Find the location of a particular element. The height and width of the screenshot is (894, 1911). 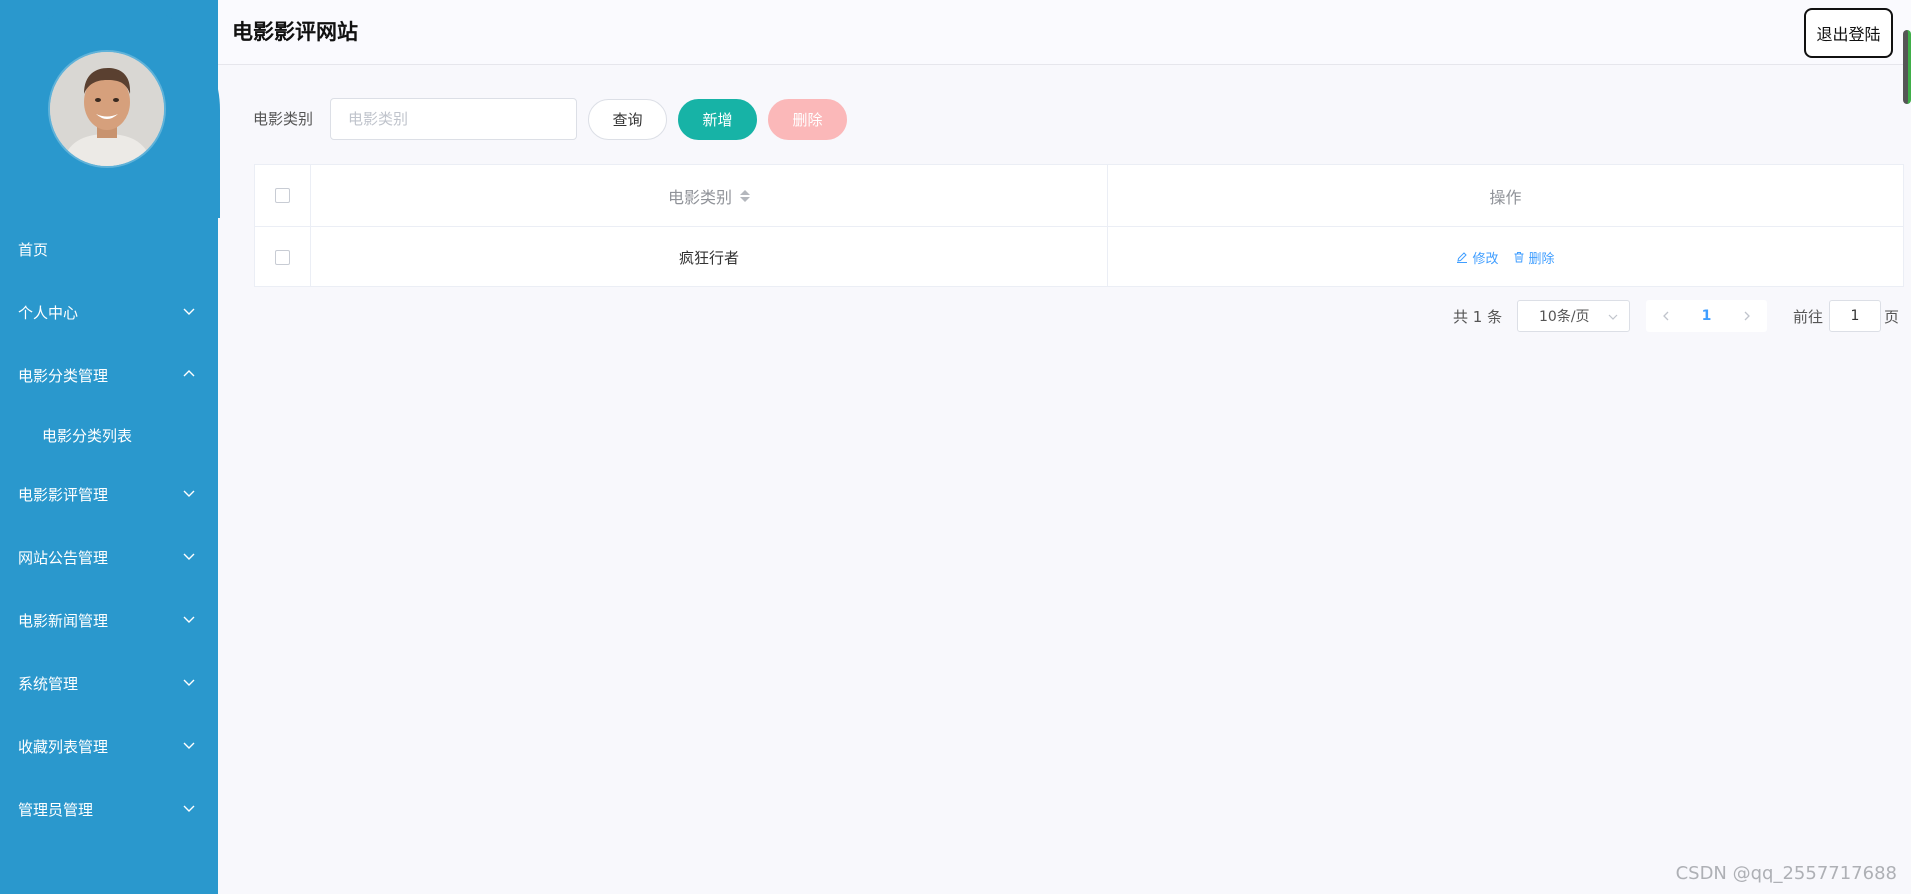

sidebar-item-label: 首页 is located at coordinates (33, 250).